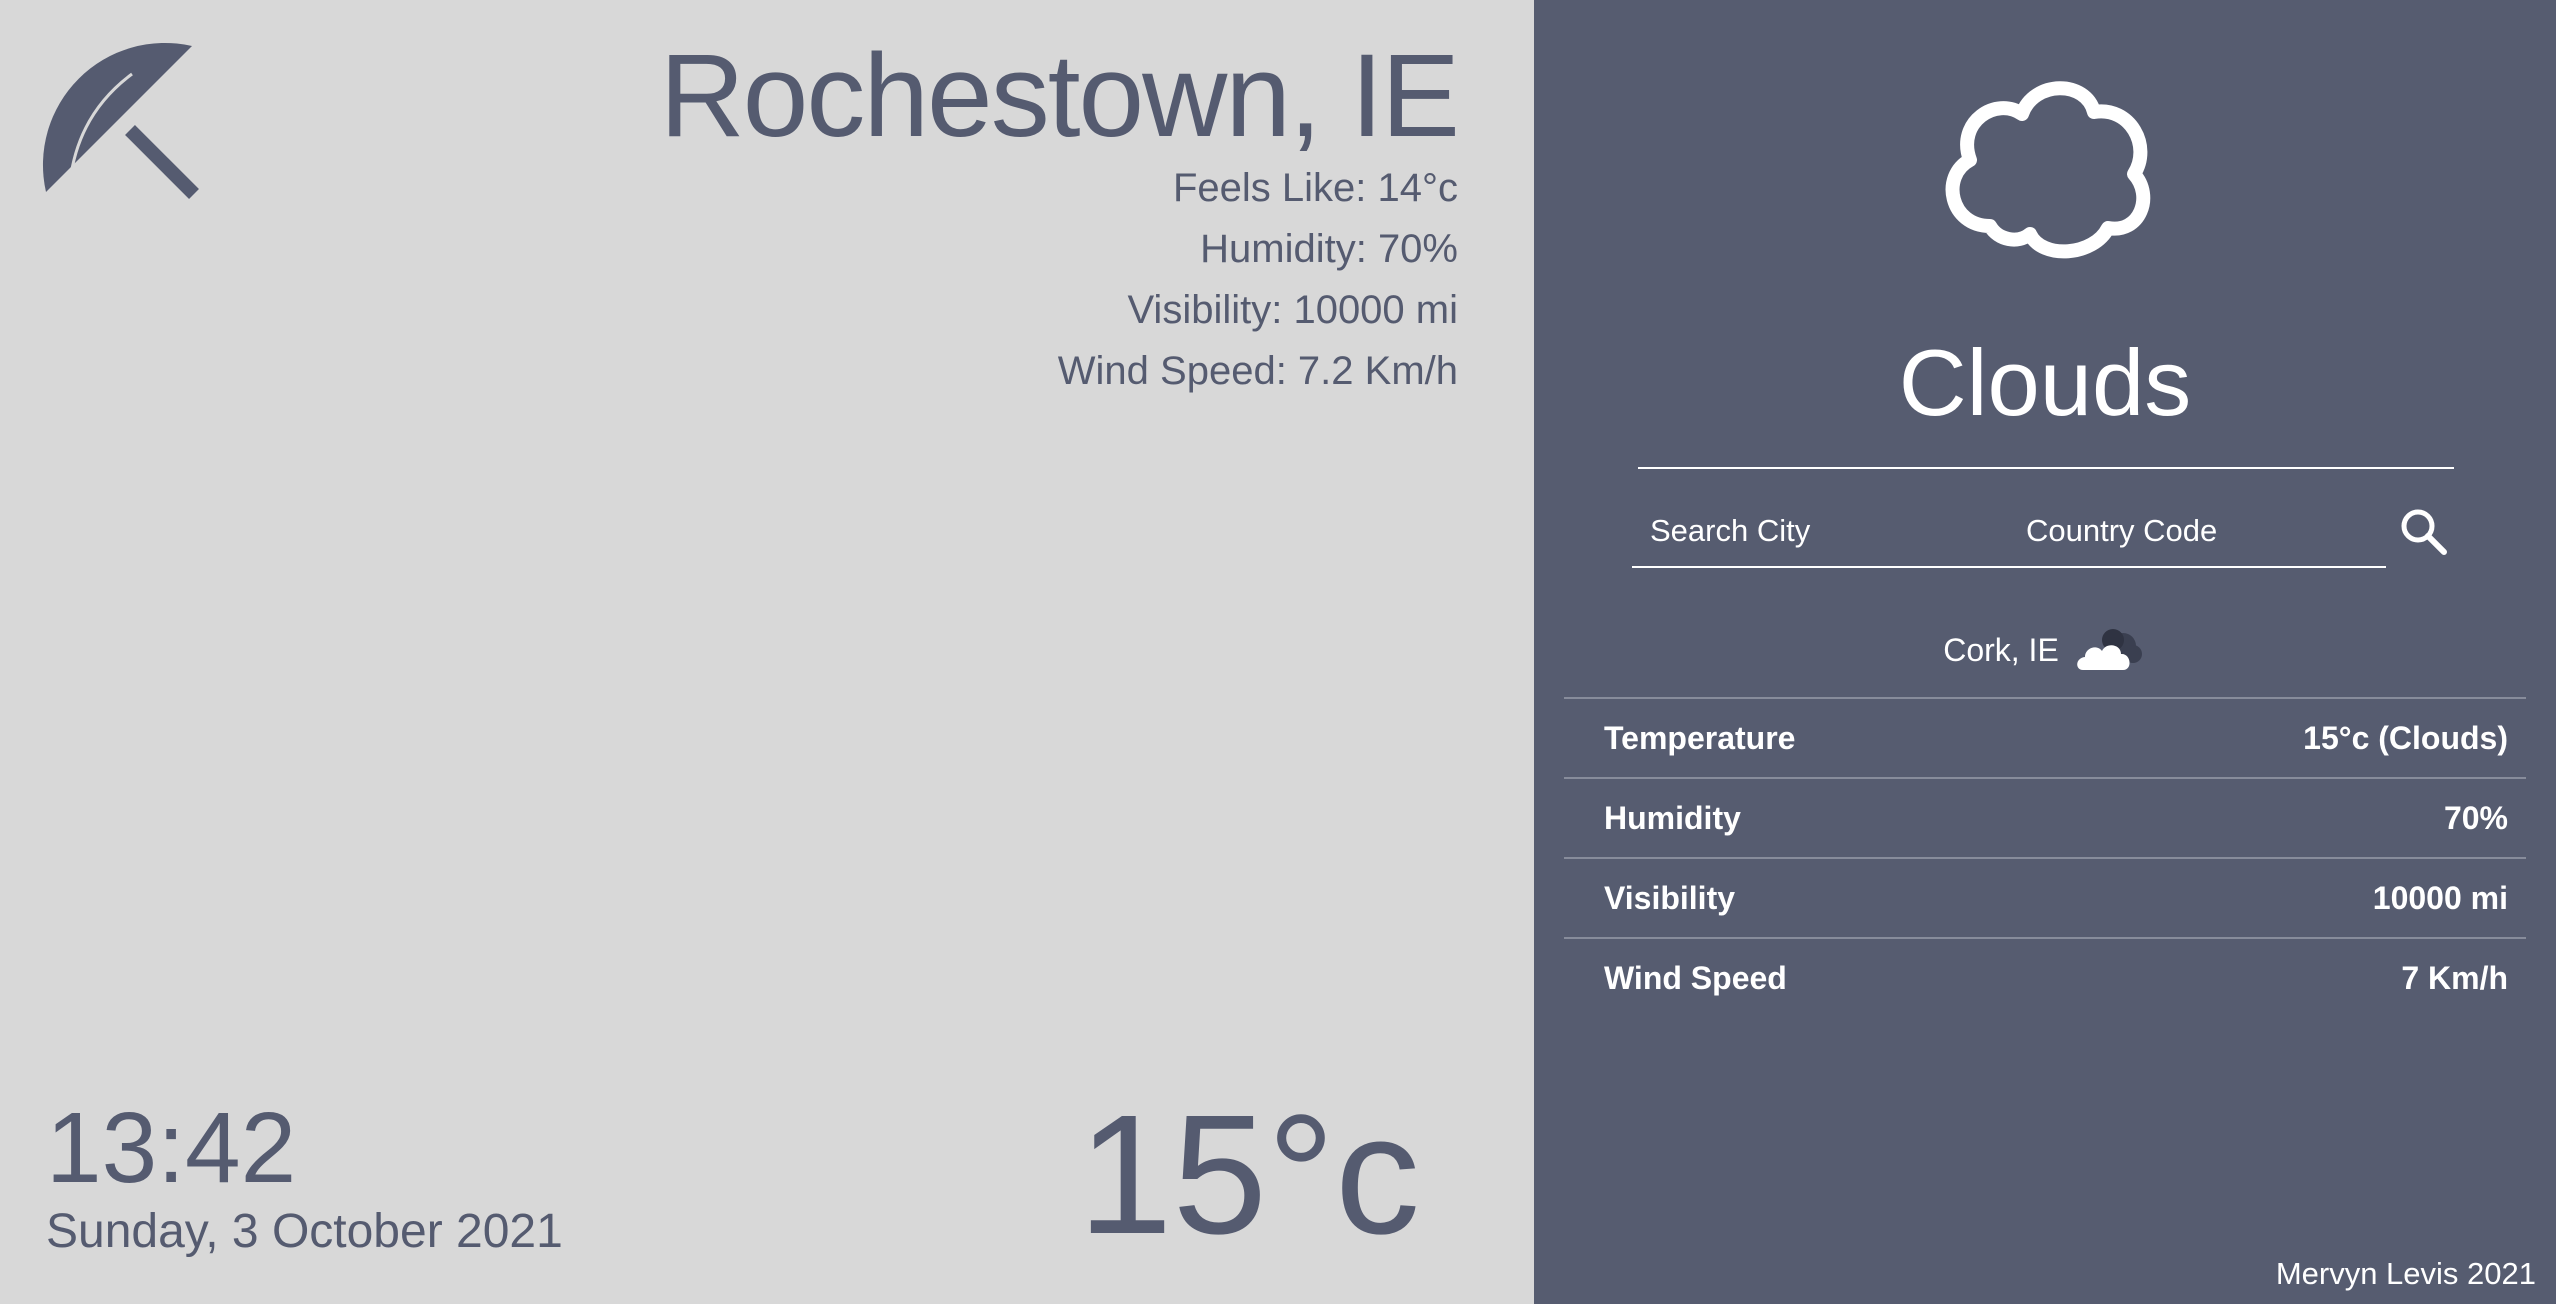  Describe the element at coordinates (1257, 371) in the screenshot. I see `wind-speed-text: Wind Speed: 7.2 Km/h` at that location.